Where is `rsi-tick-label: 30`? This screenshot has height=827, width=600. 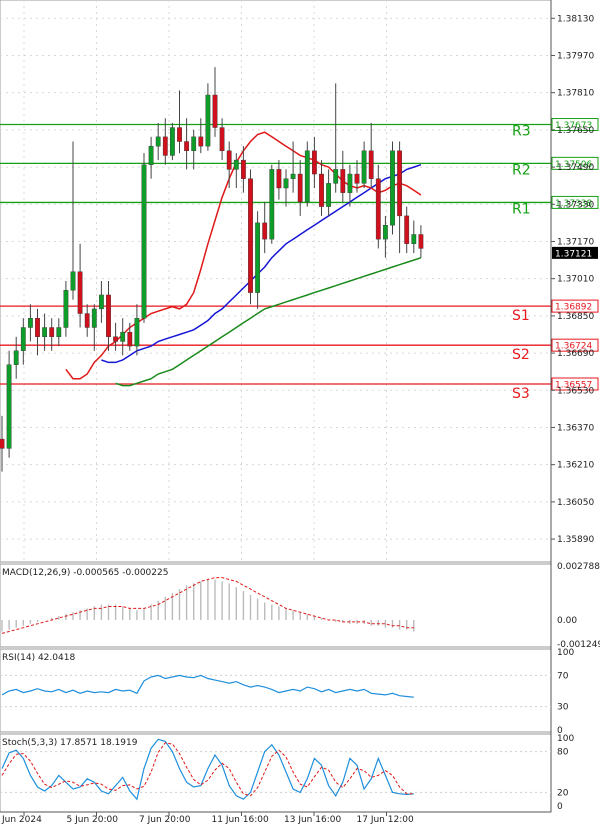 rsi-tick-label: 30 is located at coordinates (563, 708).